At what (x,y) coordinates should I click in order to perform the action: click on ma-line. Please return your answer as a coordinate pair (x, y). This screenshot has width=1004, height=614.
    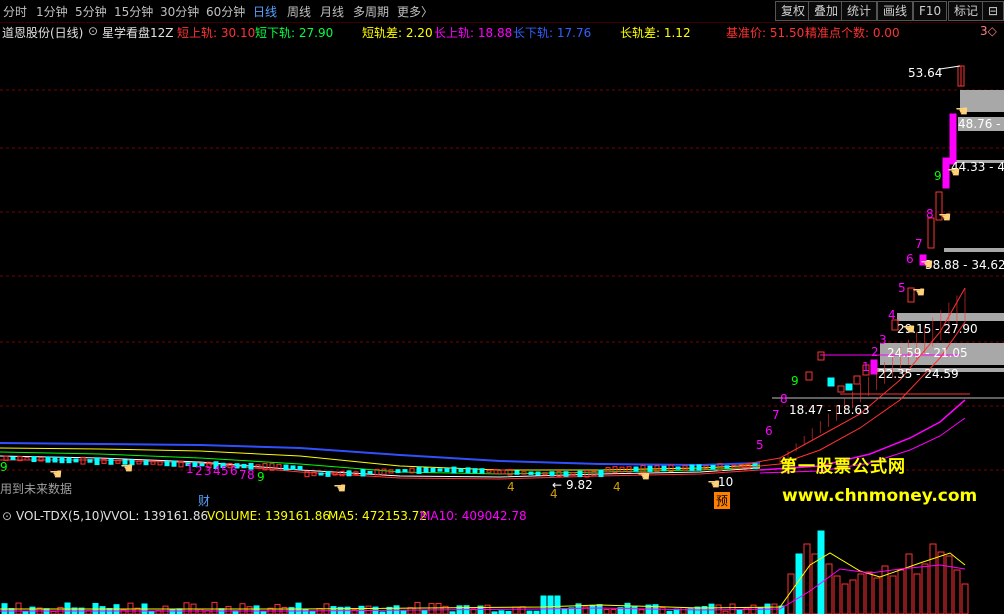
    Looking at the image, I should click on (380, 454).